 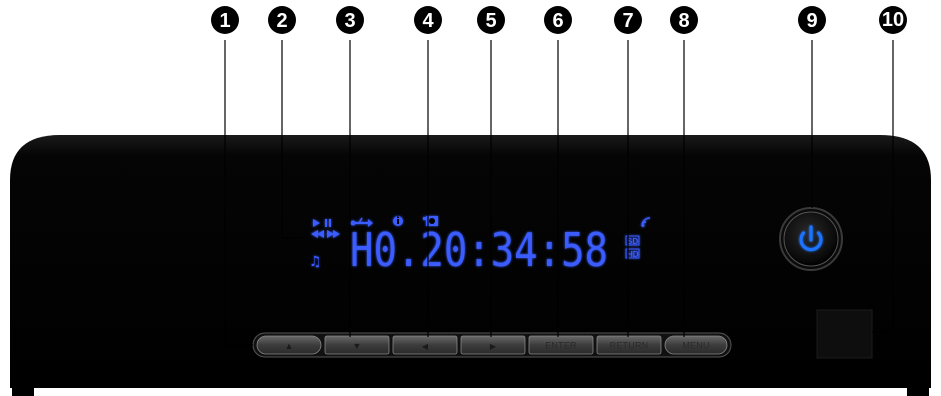 I want to click on callout-4: 4, so click(x=428, y=20).